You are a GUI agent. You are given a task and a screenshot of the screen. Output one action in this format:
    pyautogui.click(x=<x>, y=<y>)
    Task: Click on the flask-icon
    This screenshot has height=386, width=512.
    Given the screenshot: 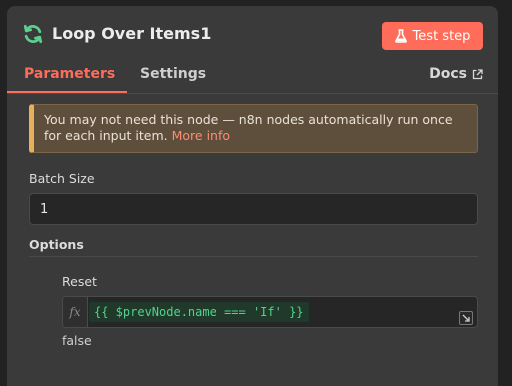 What is the action you would take?
    pyautogui.click(x=400, y=36)
    